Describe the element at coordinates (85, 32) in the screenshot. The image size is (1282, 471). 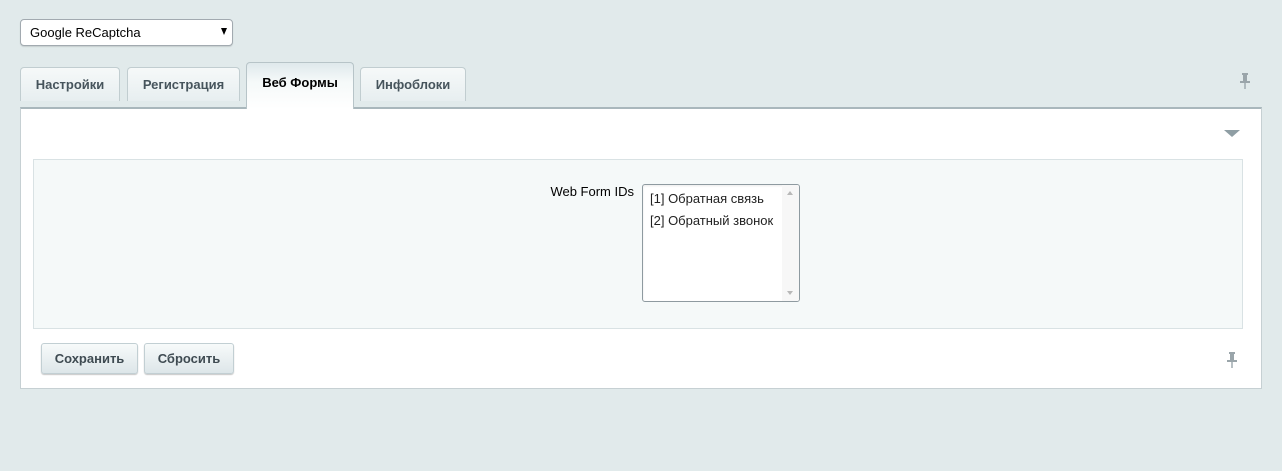
I see `module-select-value: Google ReCaptcha` at that location.